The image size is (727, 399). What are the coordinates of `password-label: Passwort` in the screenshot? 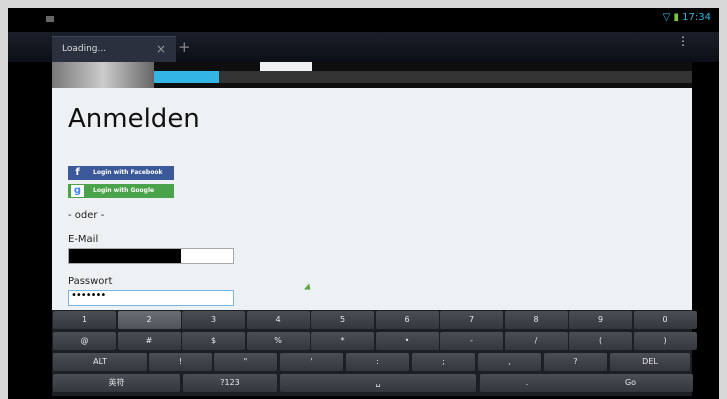 It's located at (90, 281).